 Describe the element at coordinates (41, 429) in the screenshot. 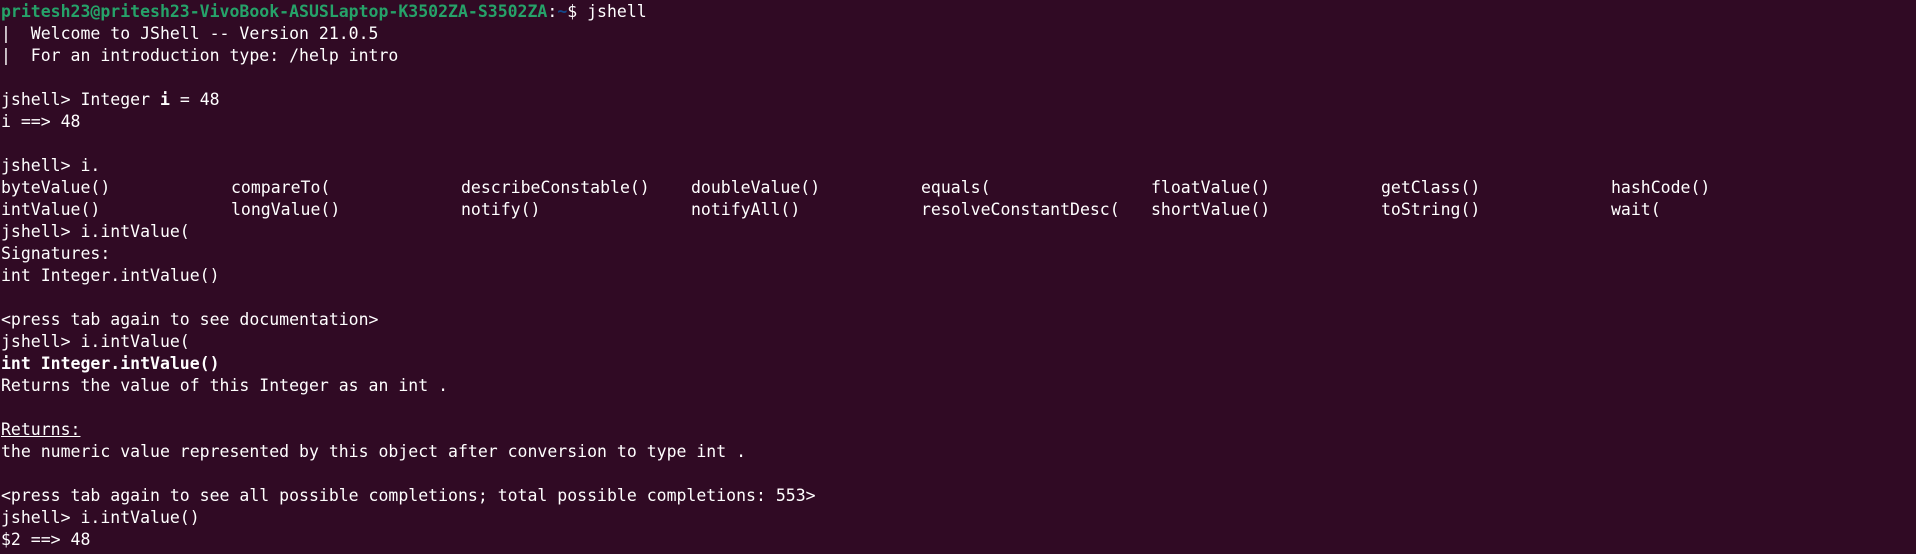

I see `returns-label: Returns:` at that location.